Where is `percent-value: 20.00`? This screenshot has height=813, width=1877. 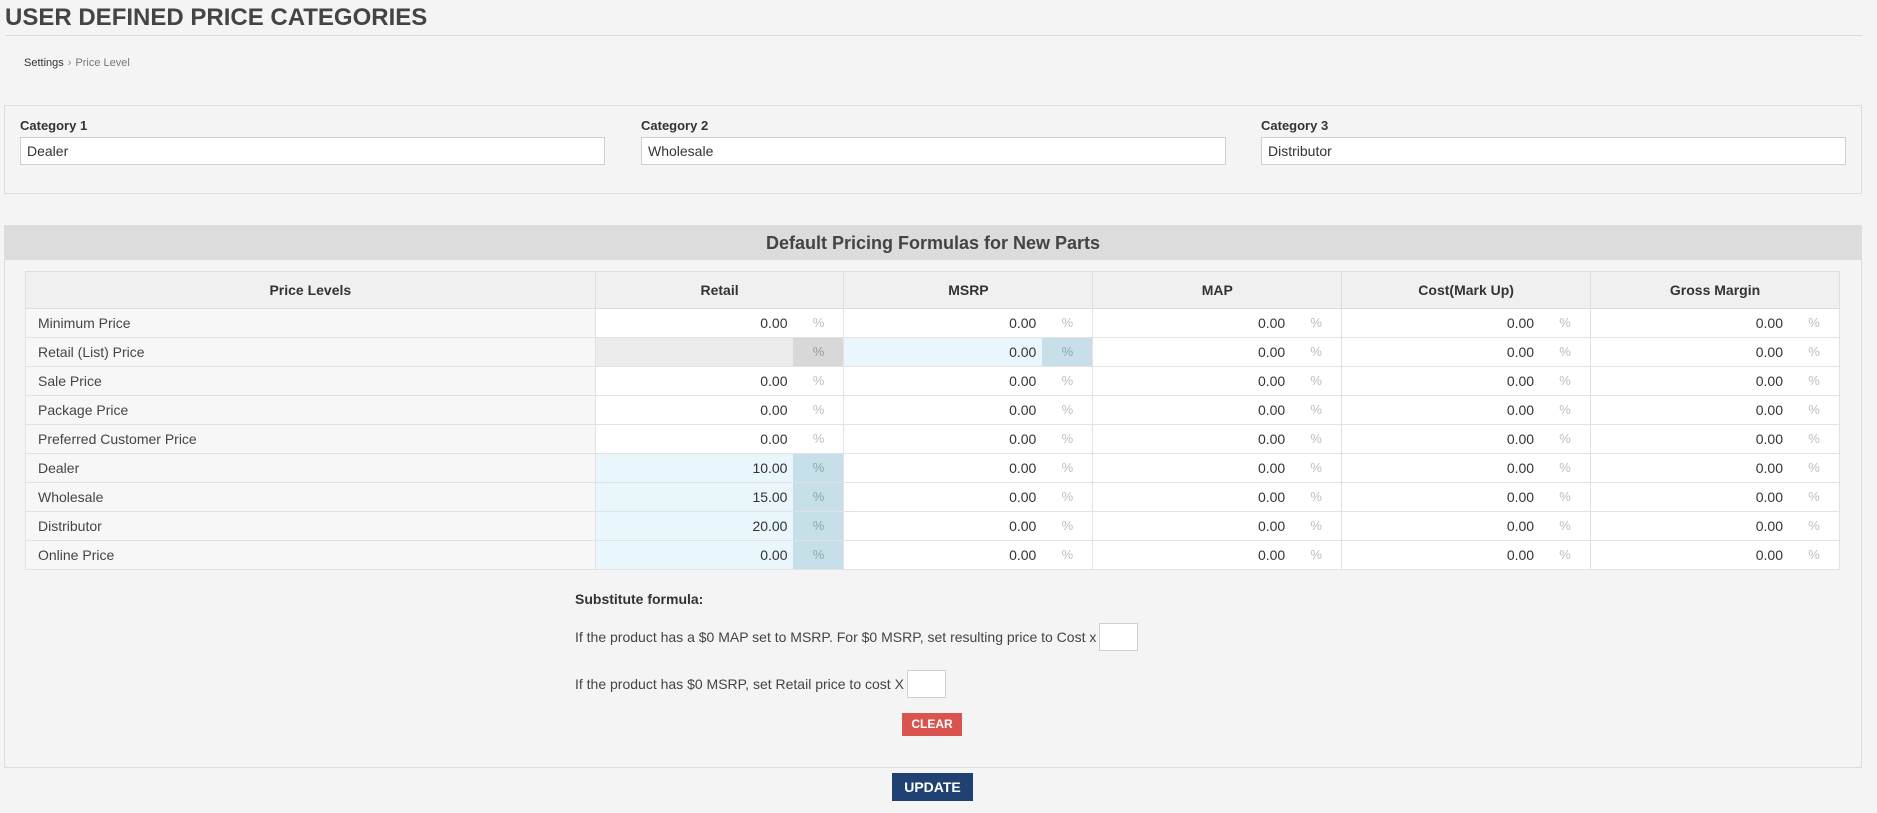
percent-value: 20.00 is located at coordinates (694, 526).